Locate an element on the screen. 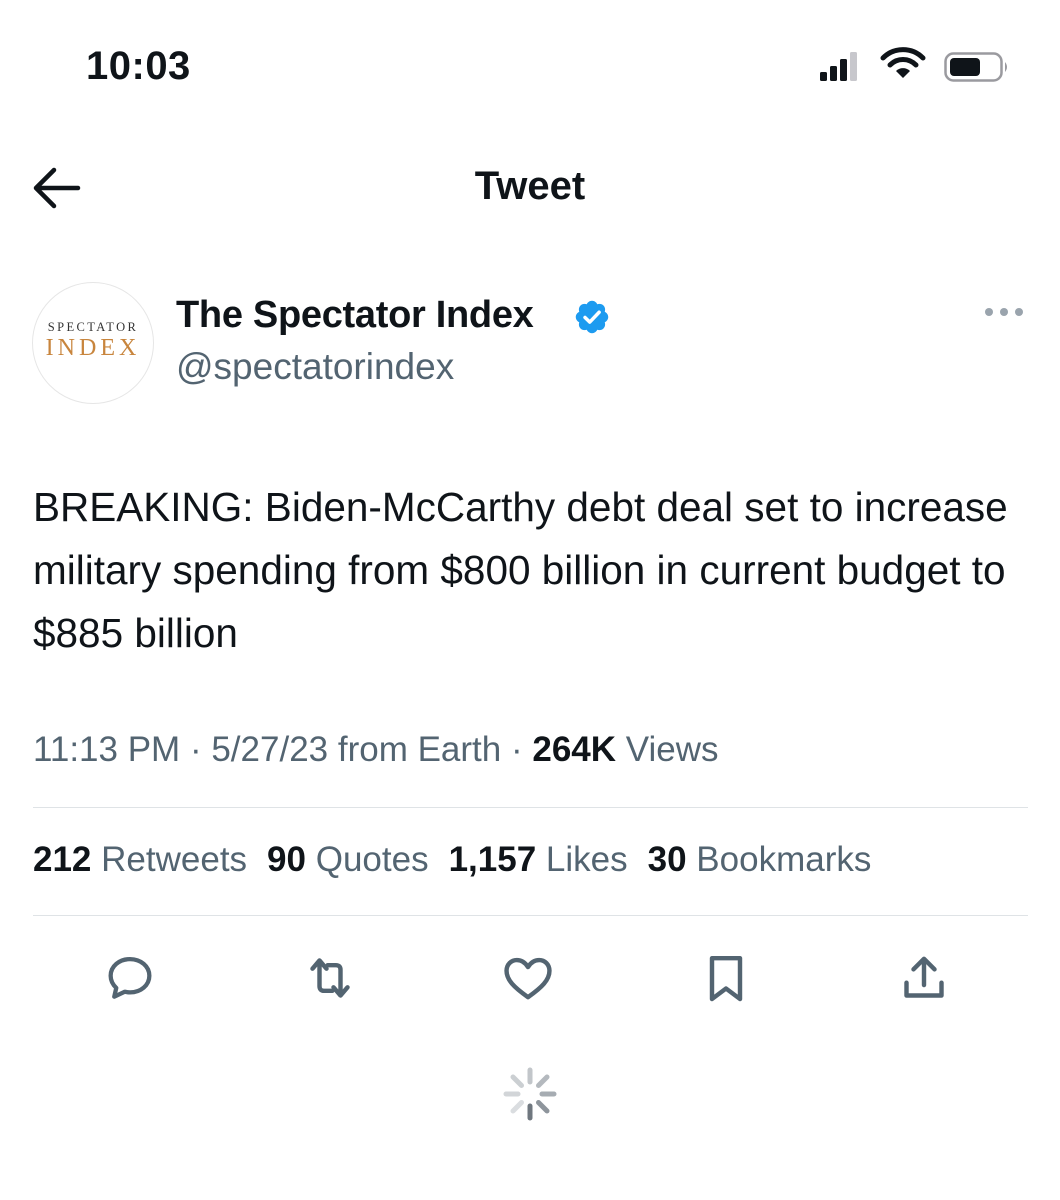  retweets-stat: 212 Retweets is located at coordinates (140, 859).